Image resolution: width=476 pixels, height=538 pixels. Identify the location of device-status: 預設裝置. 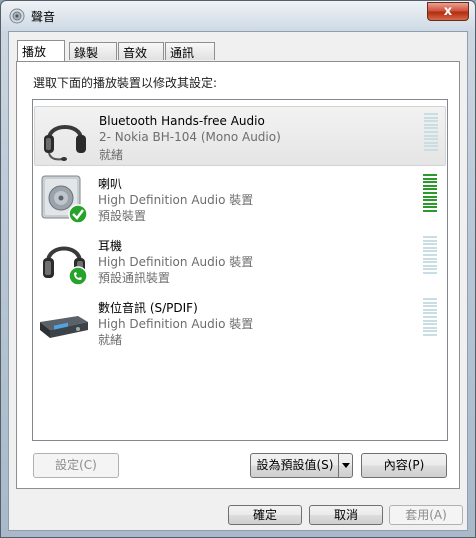
(122, 216).